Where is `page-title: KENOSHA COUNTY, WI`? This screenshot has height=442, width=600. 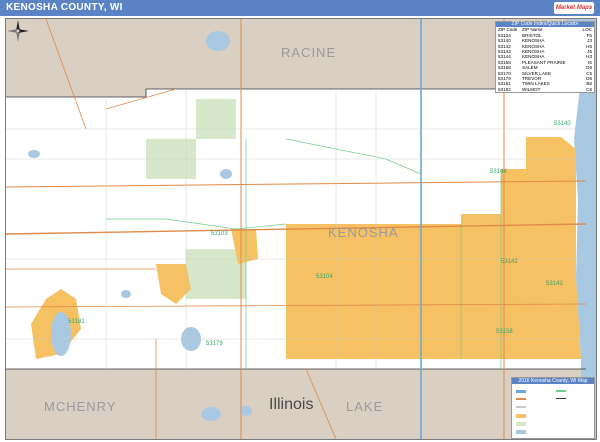
page-title: KENOSHA COUNTY, WI is located at coordinates (64, 7).